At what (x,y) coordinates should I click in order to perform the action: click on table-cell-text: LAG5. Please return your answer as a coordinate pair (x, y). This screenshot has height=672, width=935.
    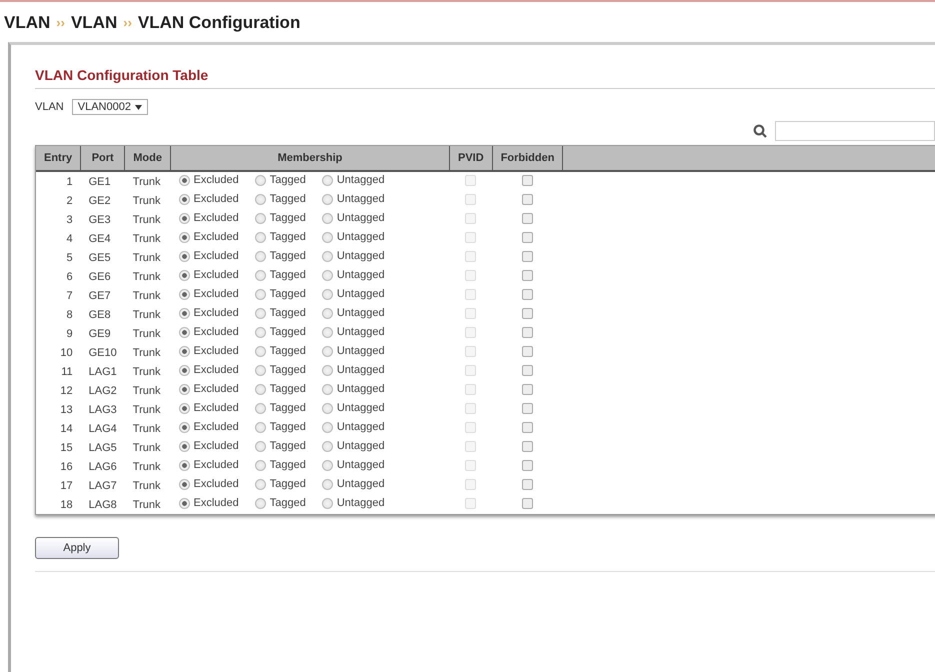
    Looking at the image, I should click on (103, 448).